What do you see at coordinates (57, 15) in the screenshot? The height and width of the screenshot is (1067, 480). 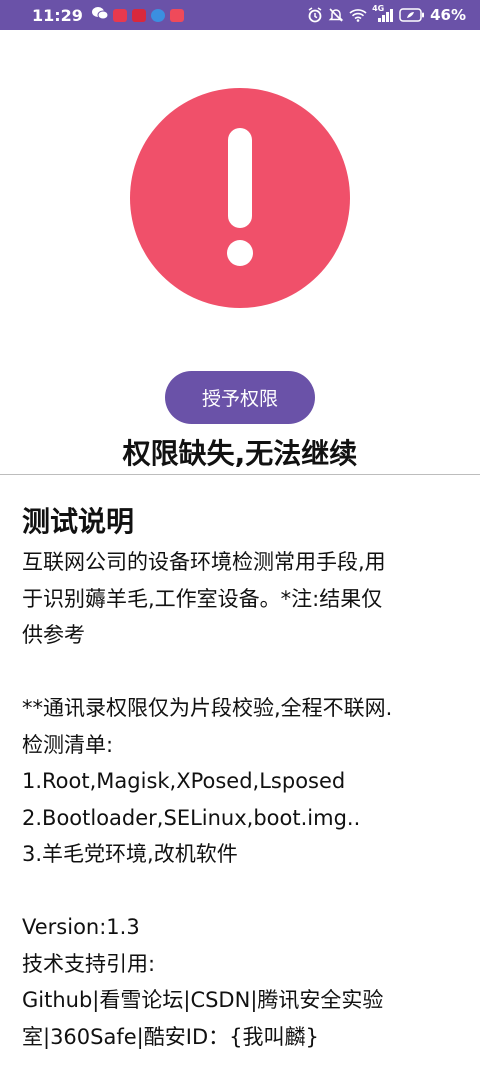 I see `status-time: 11:29` at bounding box center [57, 15].